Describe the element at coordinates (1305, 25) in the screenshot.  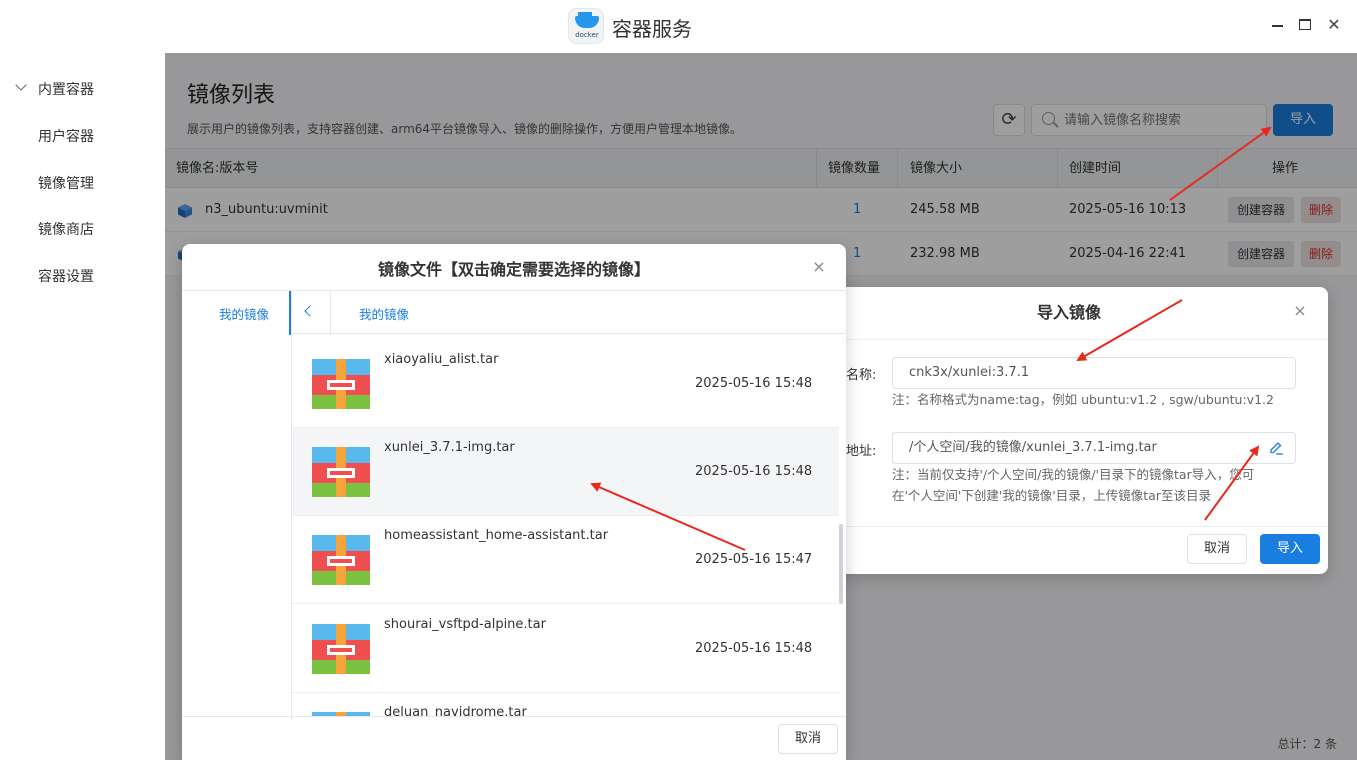
I see `maximize-icon` at that location.